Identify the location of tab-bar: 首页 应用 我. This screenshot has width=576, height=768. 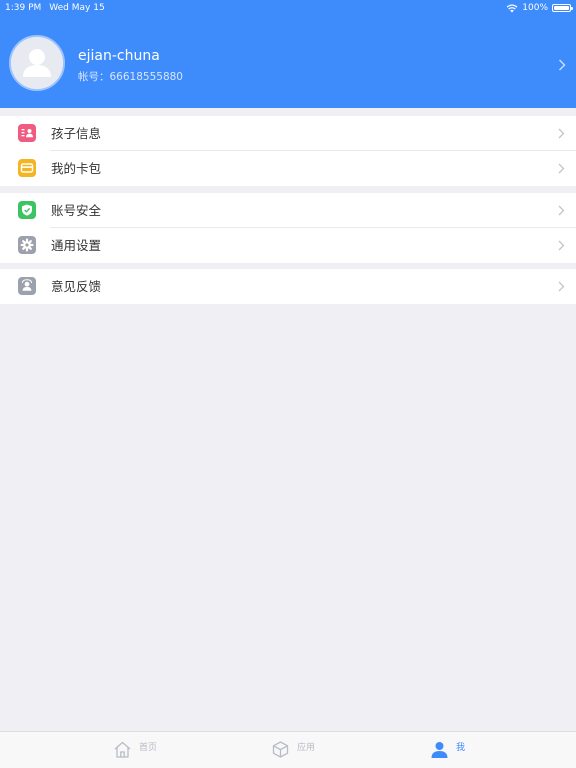
(288, 749).